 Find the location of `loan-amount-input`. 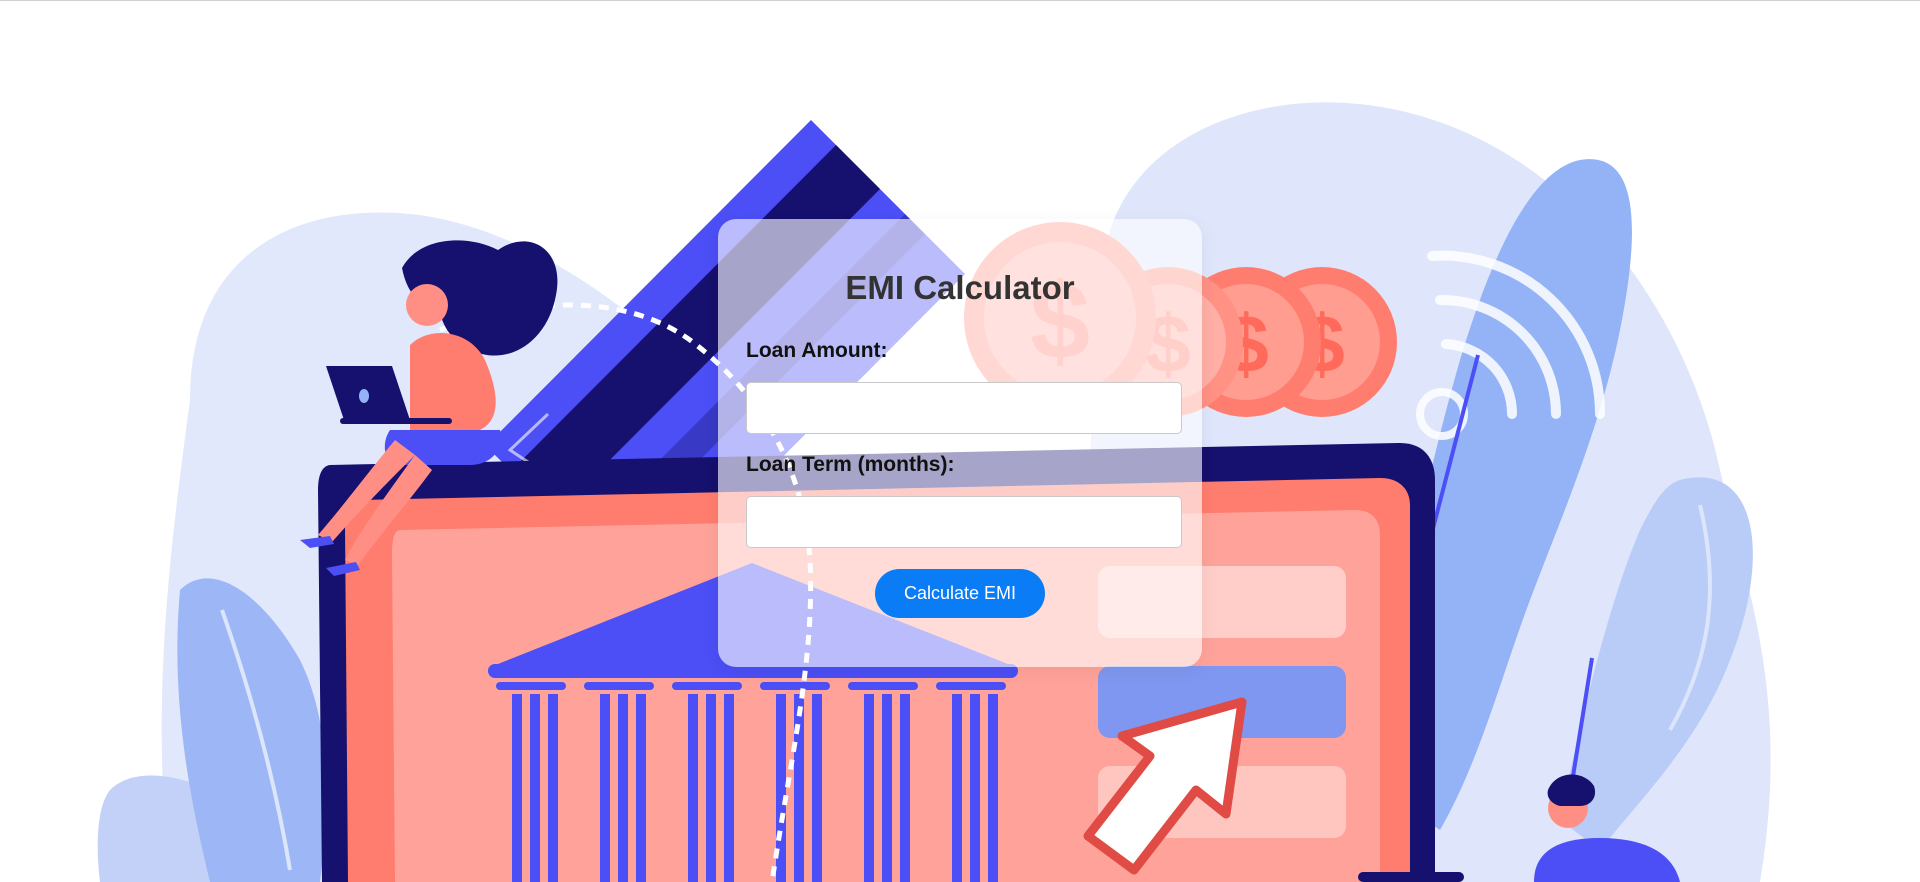

loan-amount-input is located at coordinates (964, 408).